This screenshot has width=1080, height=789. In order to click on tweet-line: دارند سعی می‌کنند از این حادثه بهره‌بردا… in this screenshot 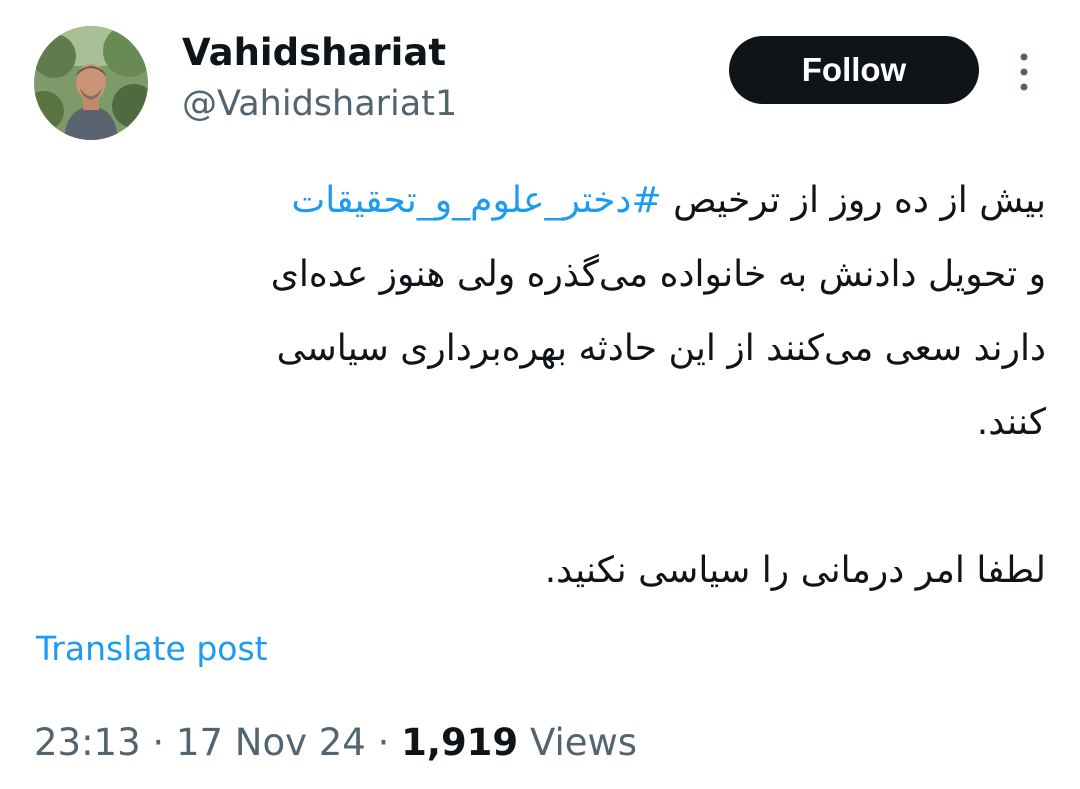, I will do `click(661, 348)`.